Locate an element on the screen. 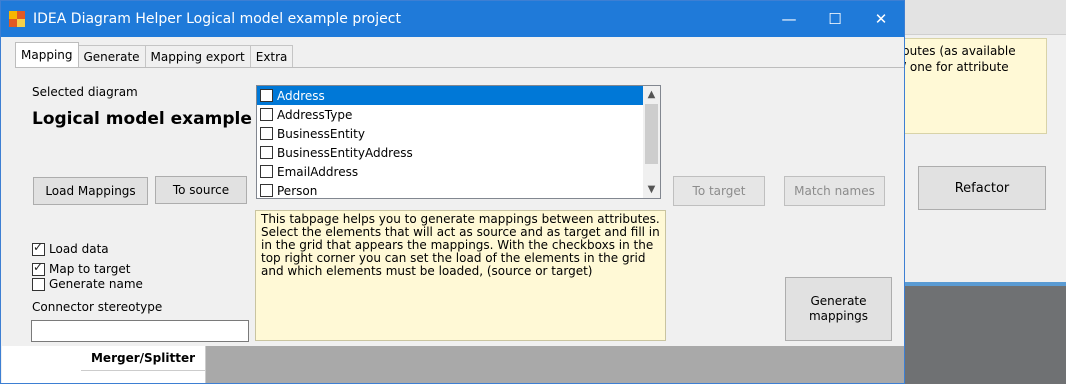 This screenshot has width=1066, height=384. list-item: Person is located at coordinates (458, 189).